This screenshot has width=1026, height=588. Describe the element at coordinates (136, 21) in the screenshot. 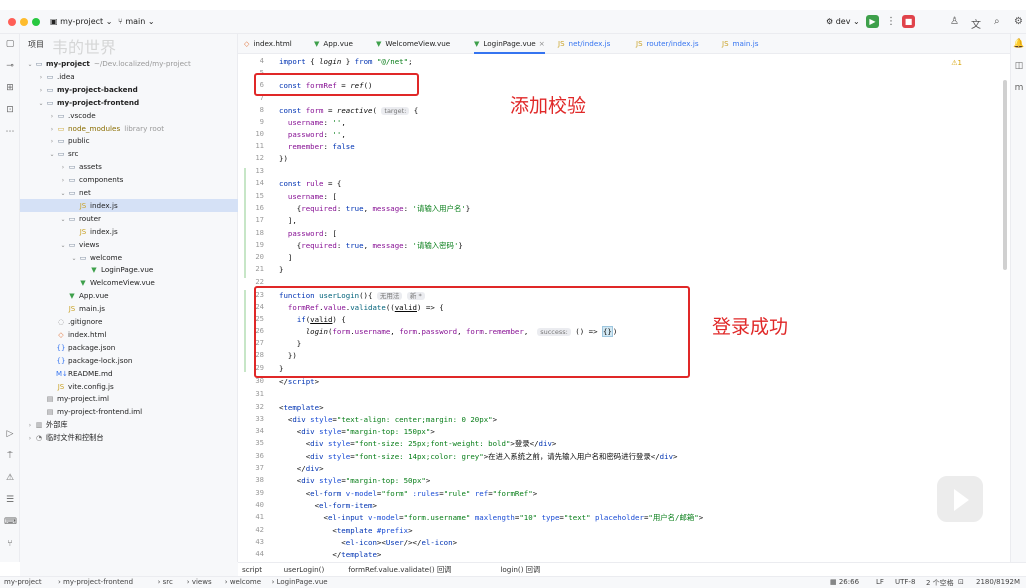

I see `branch-switcher: ⑂ main ⌄` at that location.